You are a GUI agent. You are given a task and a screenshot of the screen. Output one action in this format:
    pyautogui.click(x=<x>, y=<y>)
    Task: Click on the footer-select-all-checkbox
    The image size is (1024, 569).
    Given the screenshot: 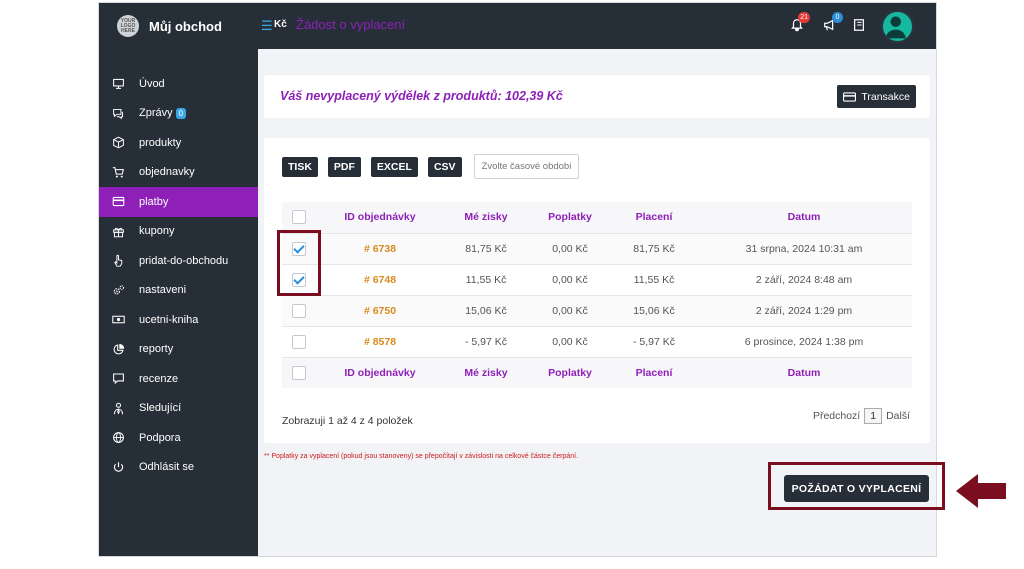 What is the action you would take?
    pyautogui.click(x=299, y=372)
    